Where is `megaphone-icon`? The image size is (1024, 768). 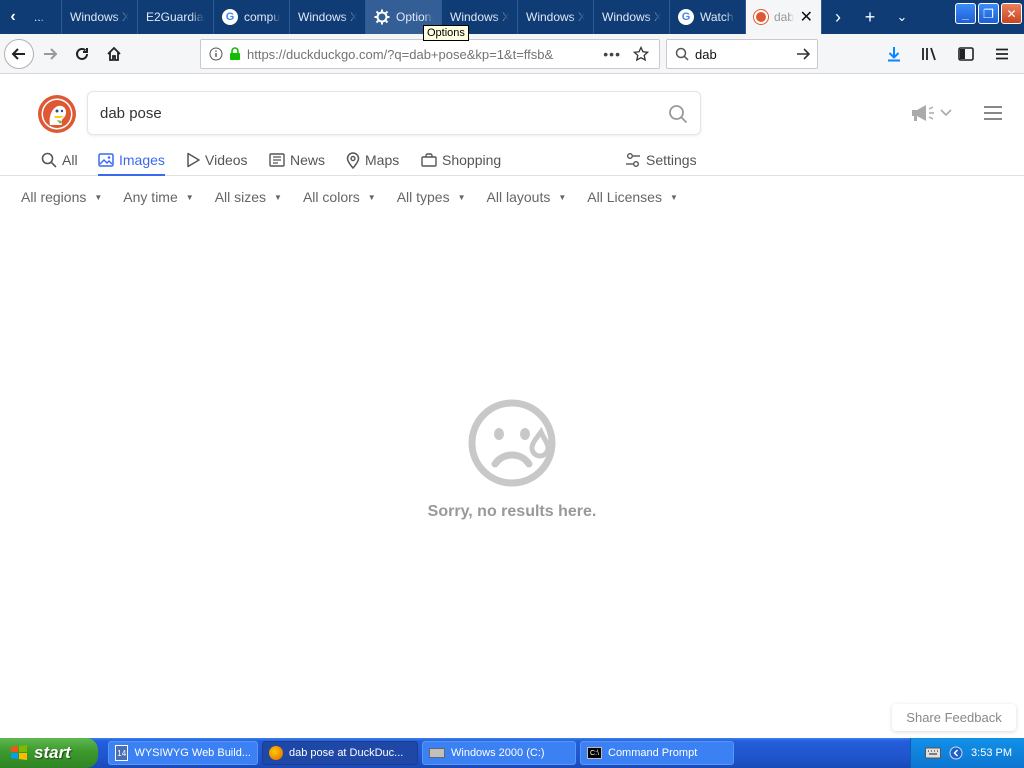 megaphone-icon is located at coordinates (923, 113).